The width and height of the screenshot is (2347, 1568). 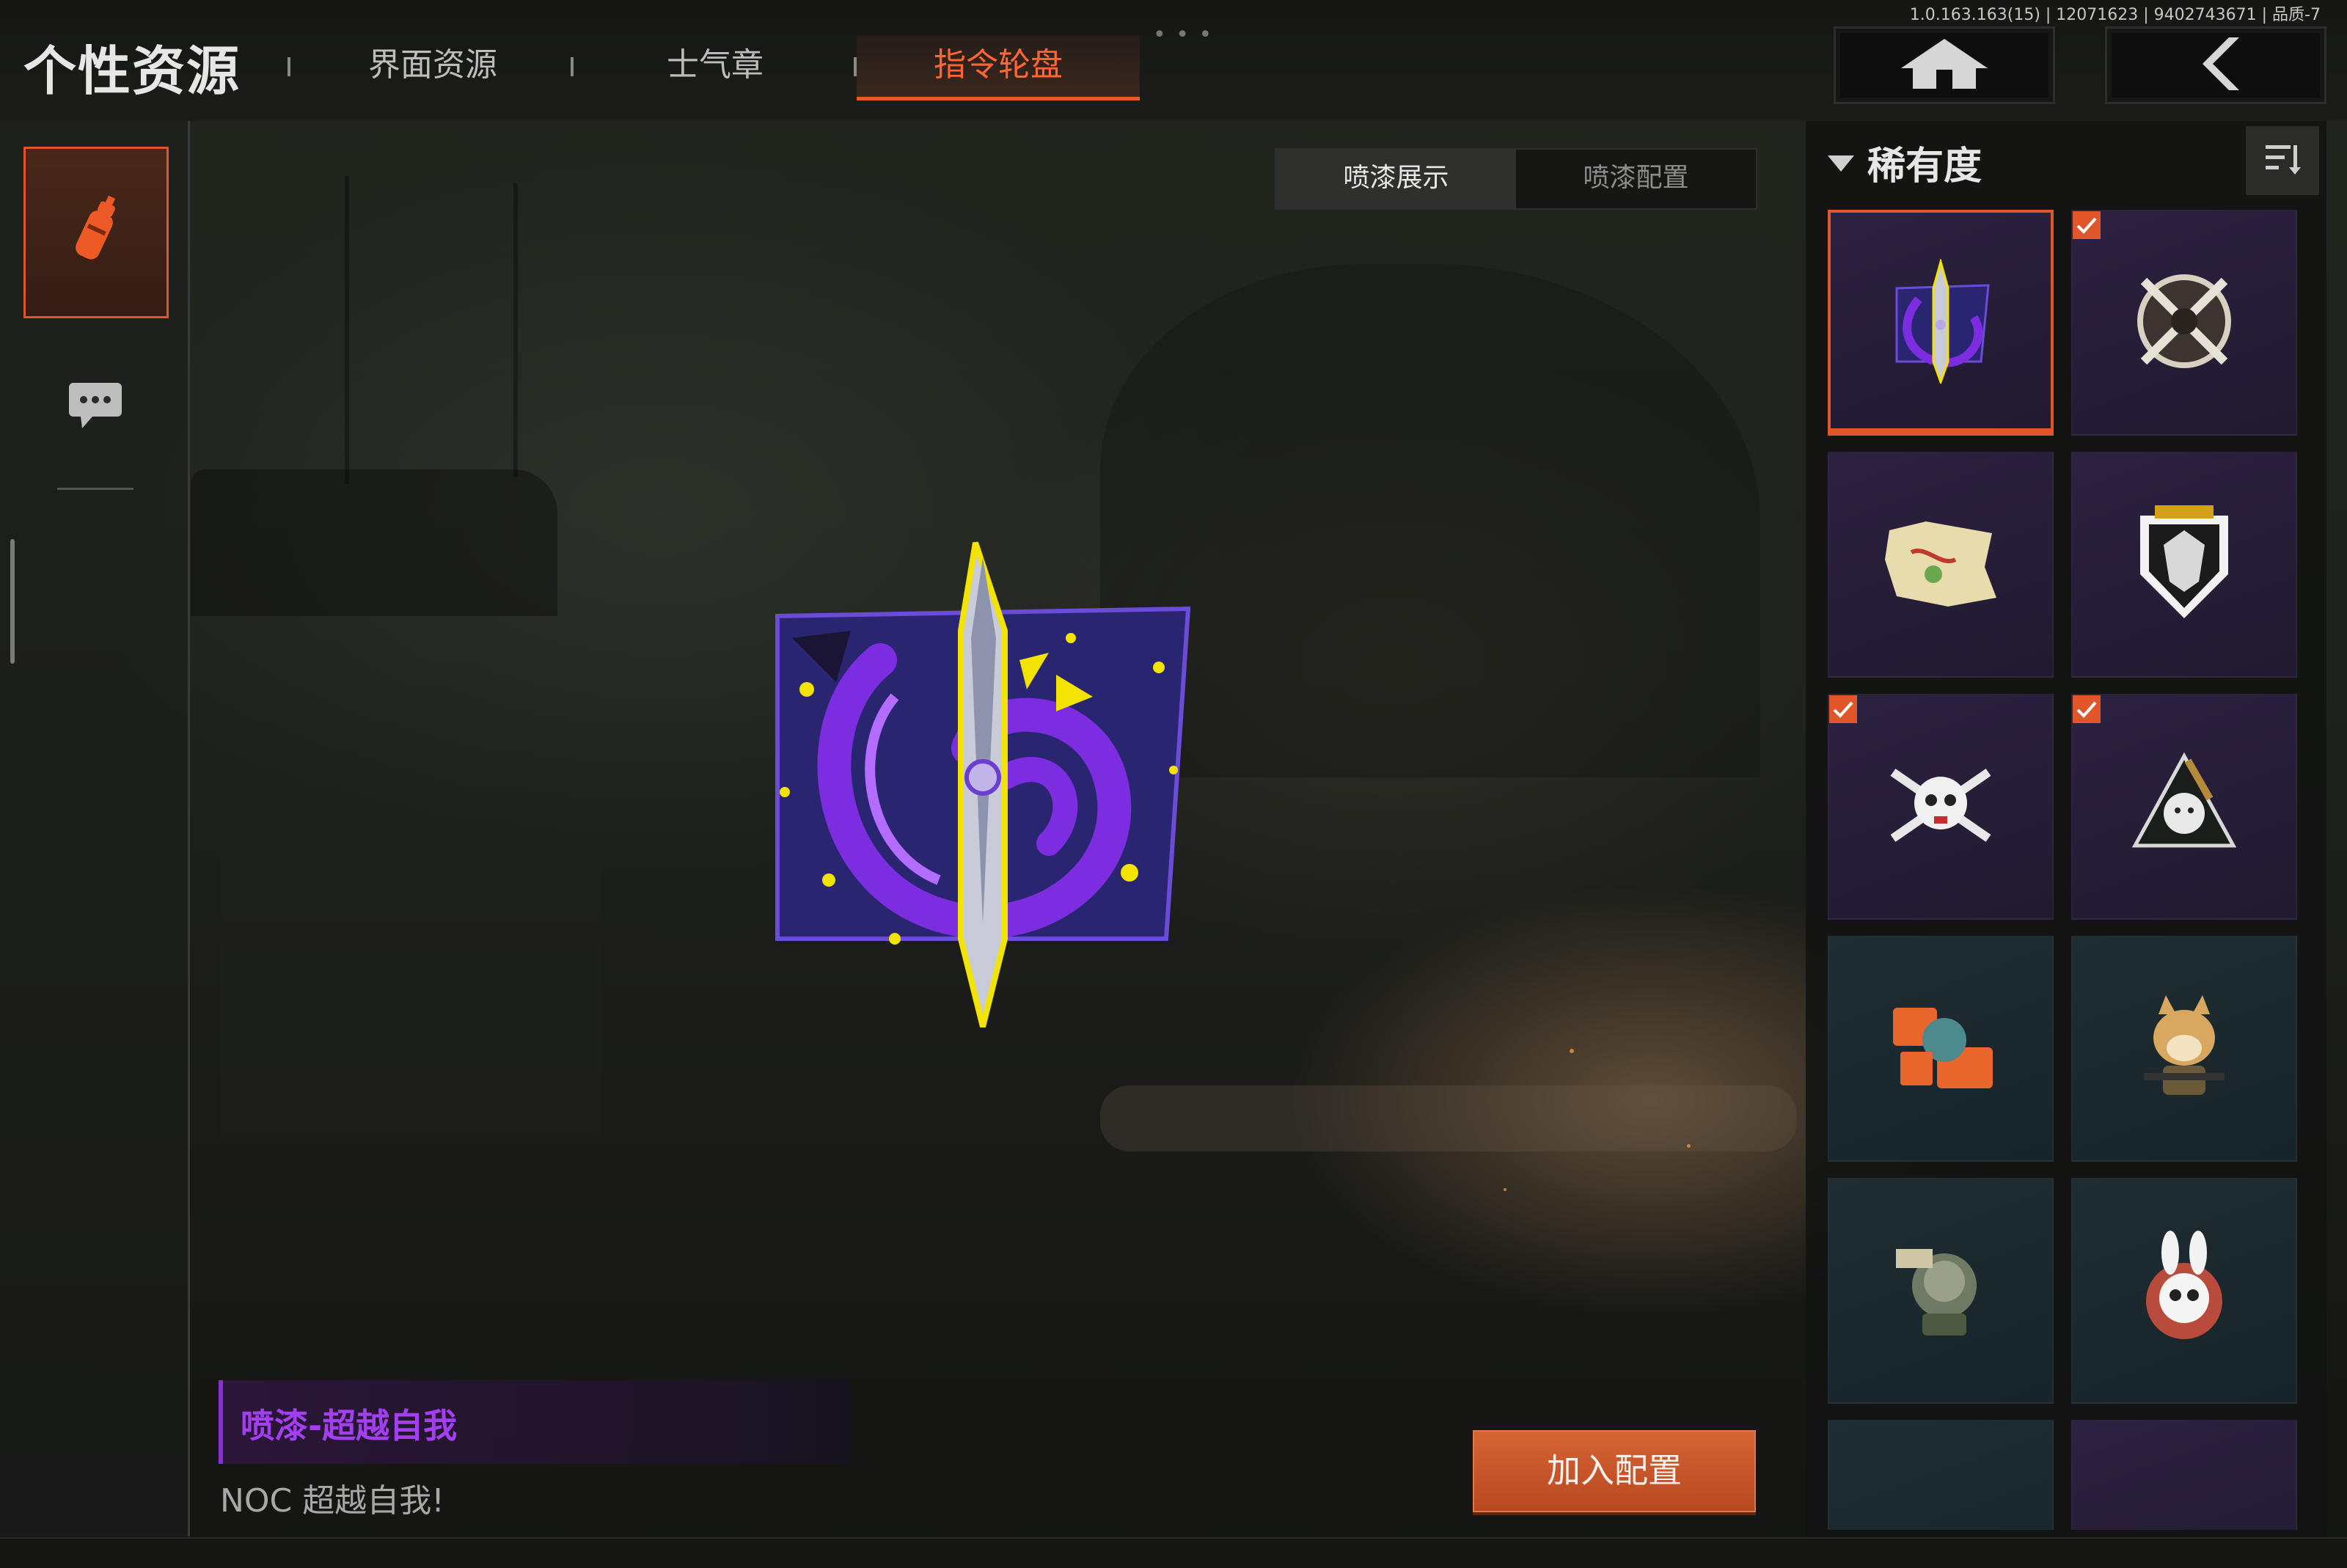 What do you see at coordinates (95, 489) in the screenshot?
I see `rail-divider` at bounding box center [95, 489].